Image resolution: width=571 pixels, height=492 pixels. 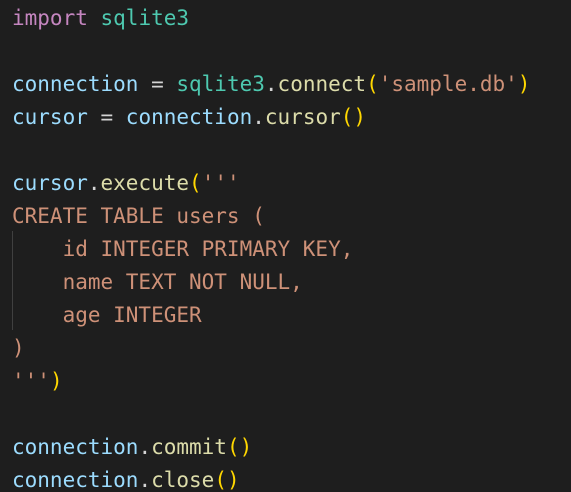 What do you see at coordinates (107, 315) in the screenshot?
I see `sql-text: age INTEGER` at bounding box center [107, 315].